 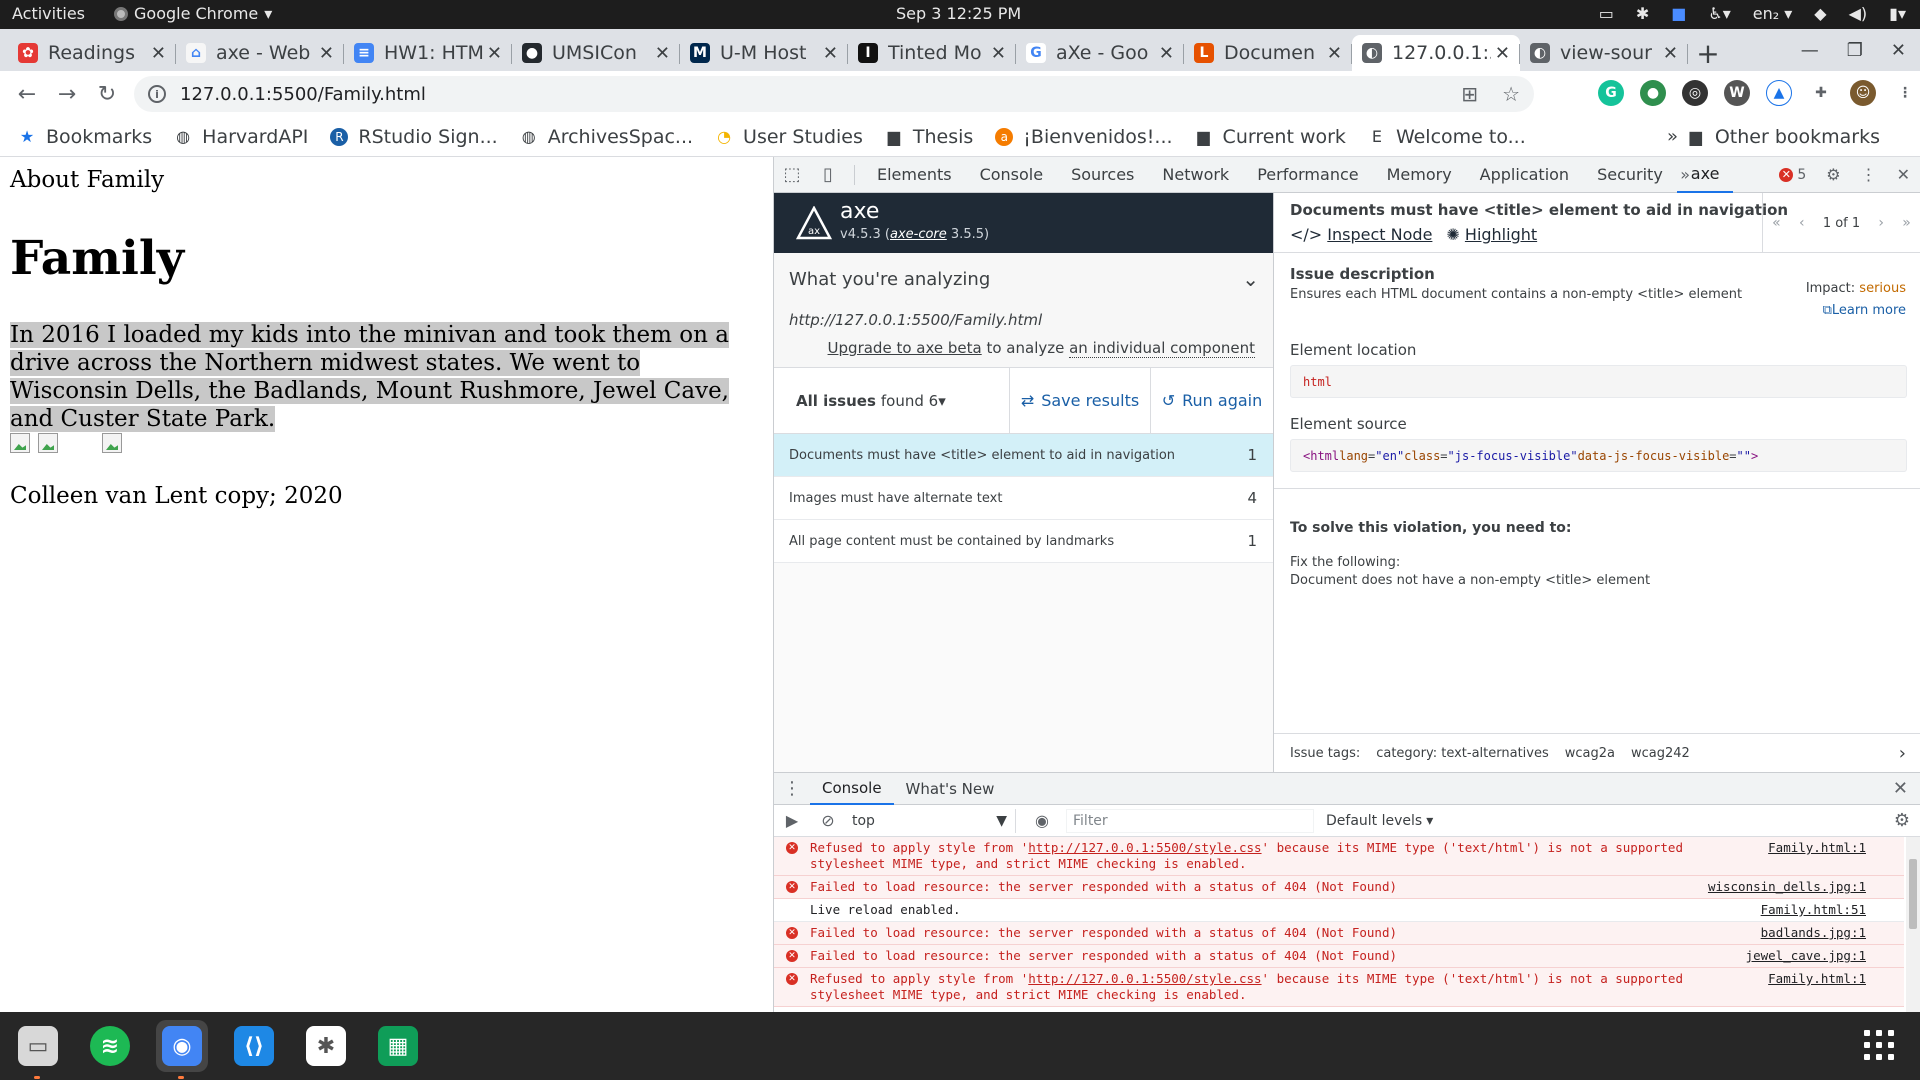 I want to click on chat-icon: ▭, so click(x=1606, y=13).